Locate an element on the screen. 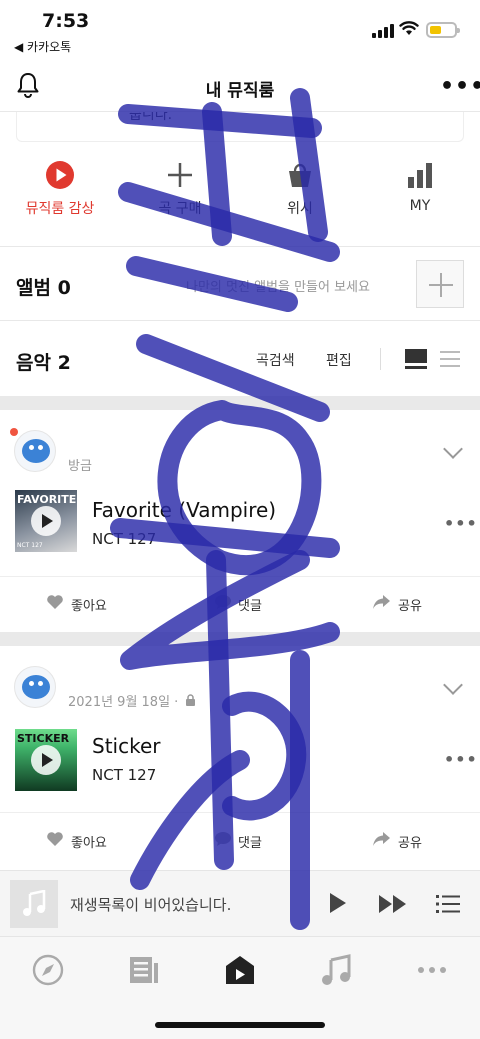 Image resolution: width=480 pixels, height=1039 pixels. lock-icon is located at coordinates (190, 700).